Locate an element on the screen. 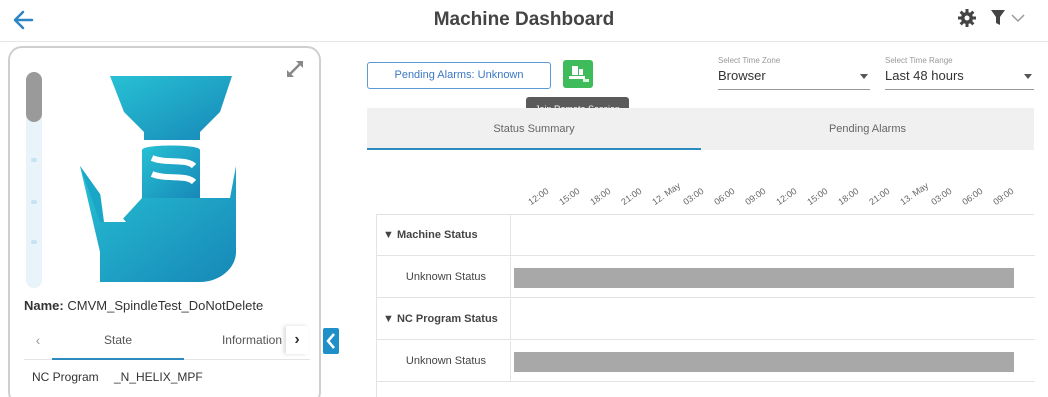  tab-scroll-right-icon: › is located at coordinates (297, 340).